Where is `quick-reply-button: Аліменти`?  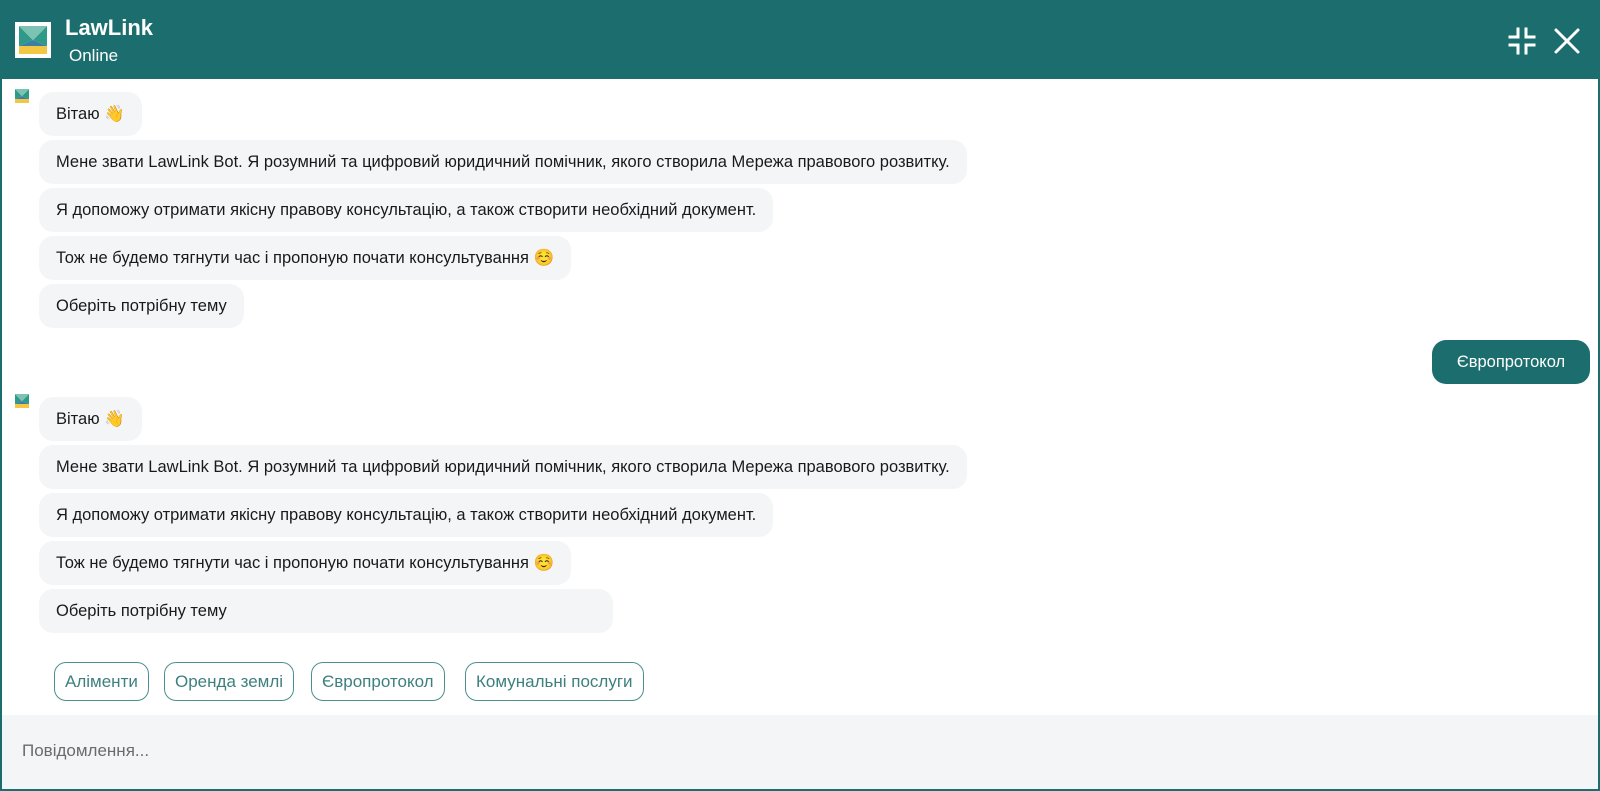
quick-reply-button: Аліменти is located at coordinates (101, 681).